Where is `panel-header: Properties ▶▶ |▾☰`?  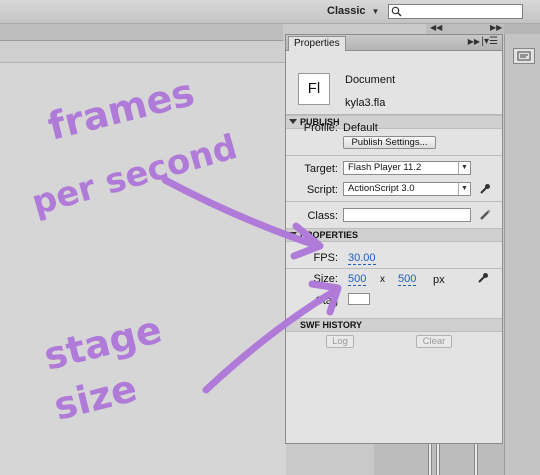 panel-header: Properties ▶▶ |▾☰ is located at coordinates (394, 43).